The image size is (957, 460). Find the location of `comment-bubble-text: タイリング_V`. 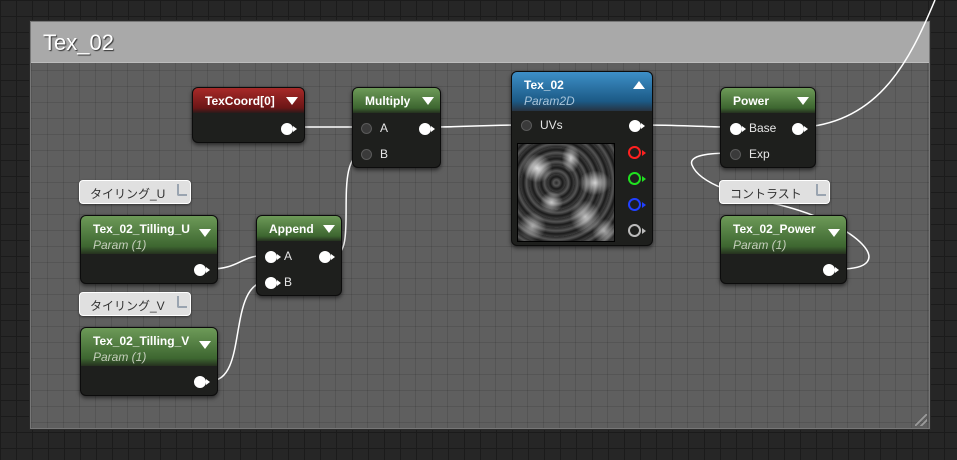

comment-bubble-text: タイリング_V is located at coordinates (127, 306).